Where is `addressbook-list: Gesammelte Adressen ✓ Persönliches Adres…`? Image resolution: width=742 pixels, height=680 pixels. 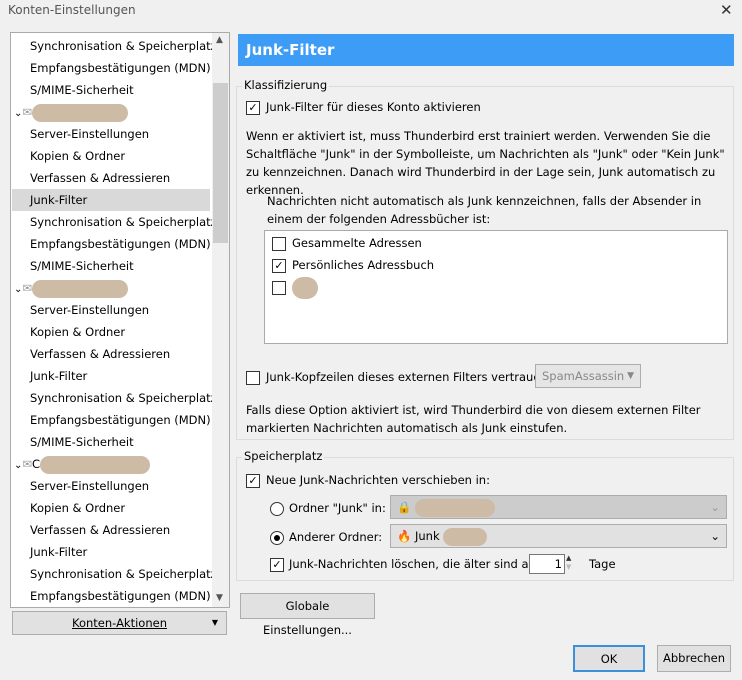
addressbook-list: Gesammelte Adressen ✓ Persönliches Adres… is located at coordinates (496, 287).